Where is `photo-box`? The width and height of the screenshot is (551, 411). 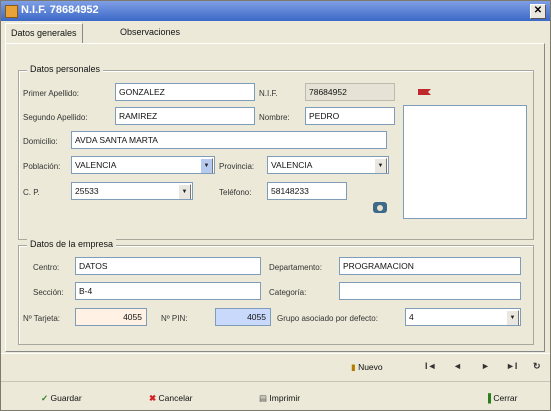 photo-box is located at coordinates (465, 162).